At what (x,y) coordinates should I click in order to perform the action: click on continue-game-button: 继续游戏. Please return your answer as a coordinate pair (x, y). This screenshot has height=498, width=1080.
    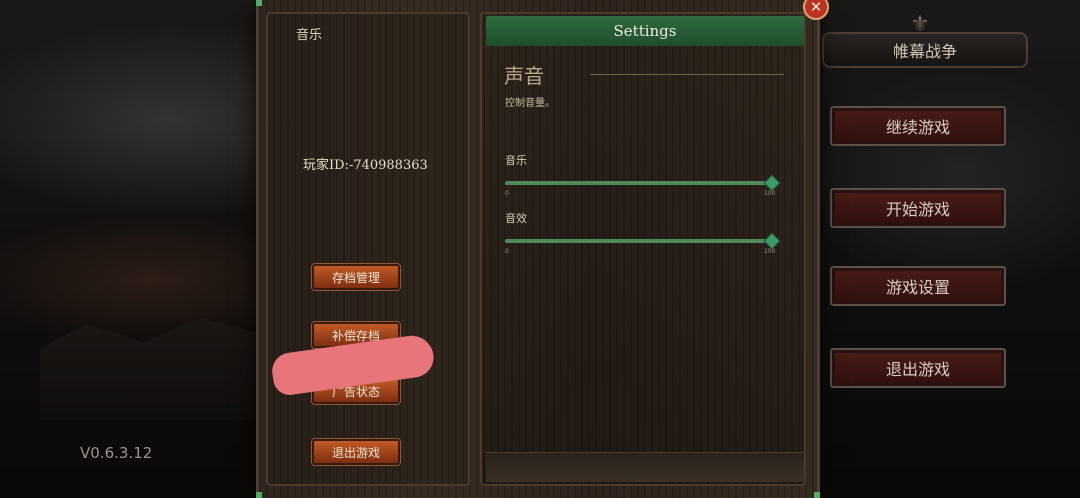
    Looking at the image, I should click on (918, 126).